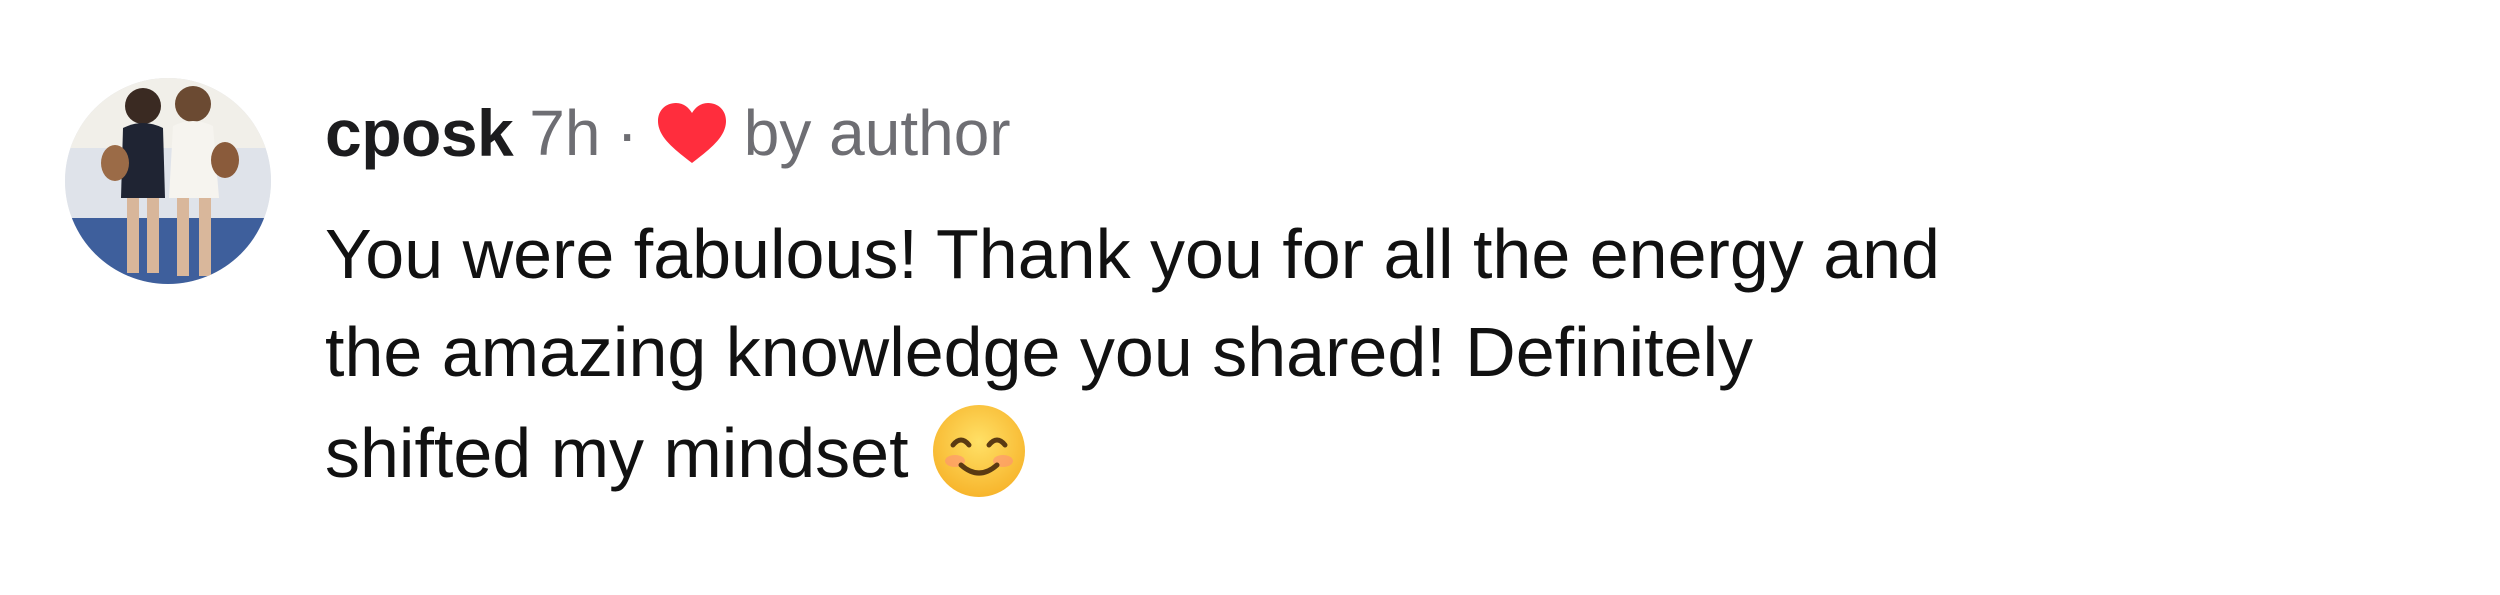  What do you see at coordinates (877, 133) in the screenshot?
I see `liked-by-author-label: by author` at bounding box center [877, 133].